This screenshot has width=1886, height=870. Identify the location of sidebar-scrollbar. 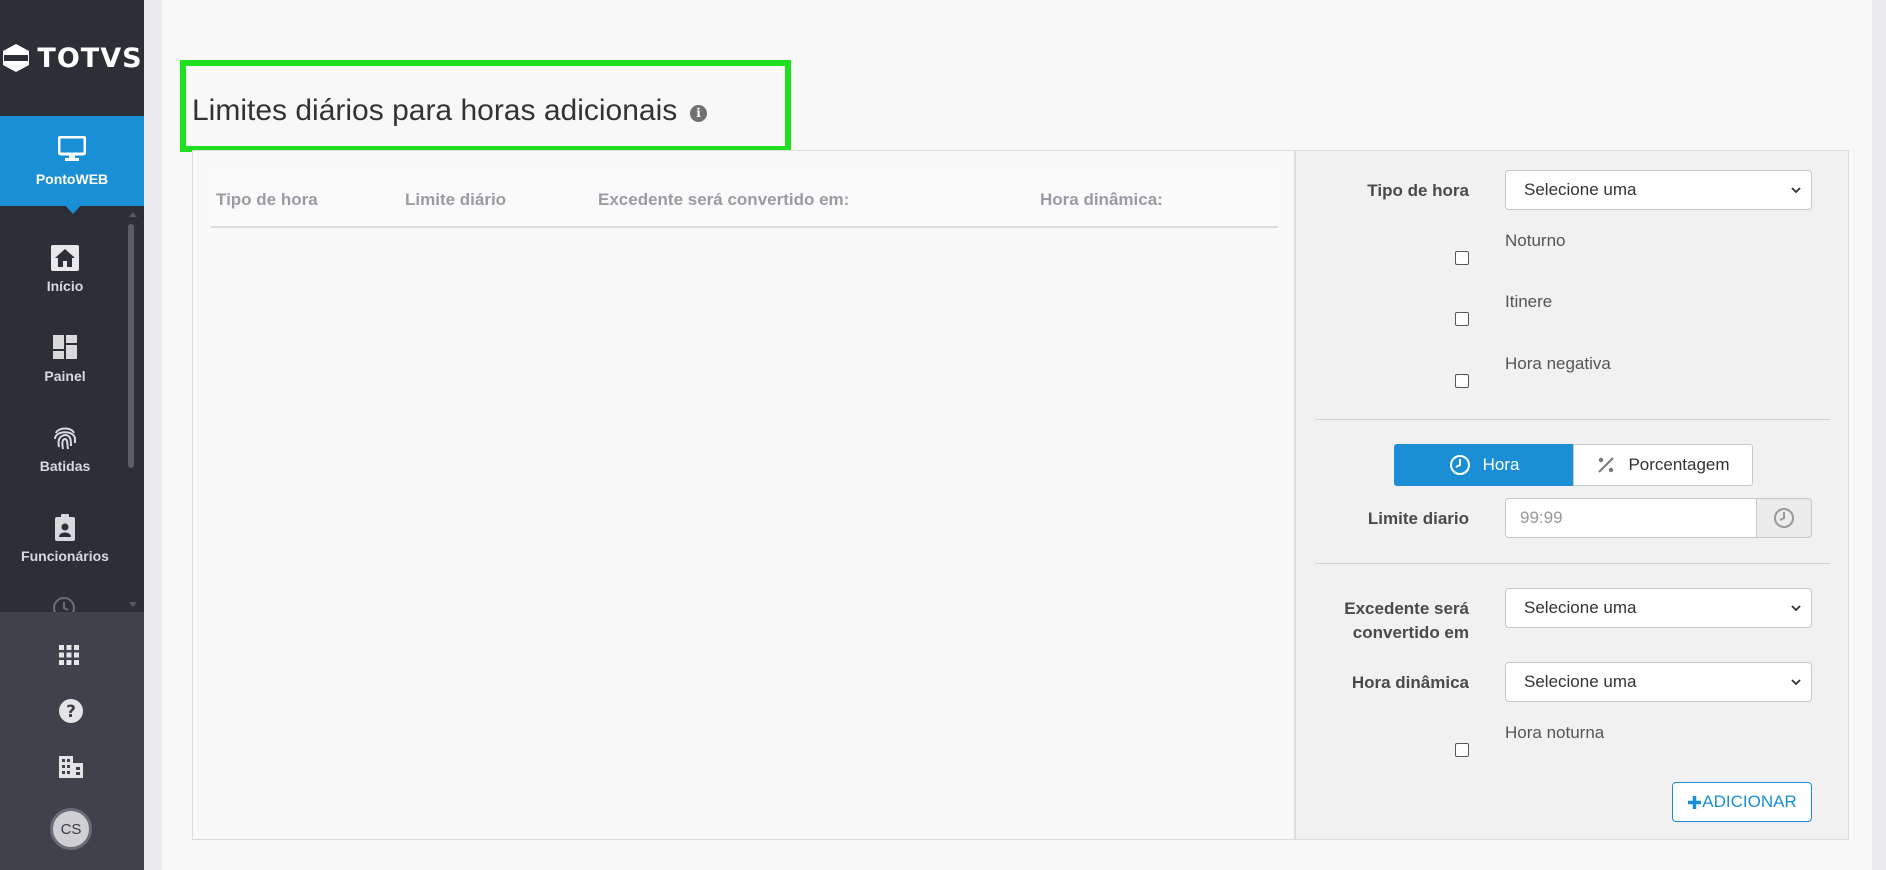
(132, 412).